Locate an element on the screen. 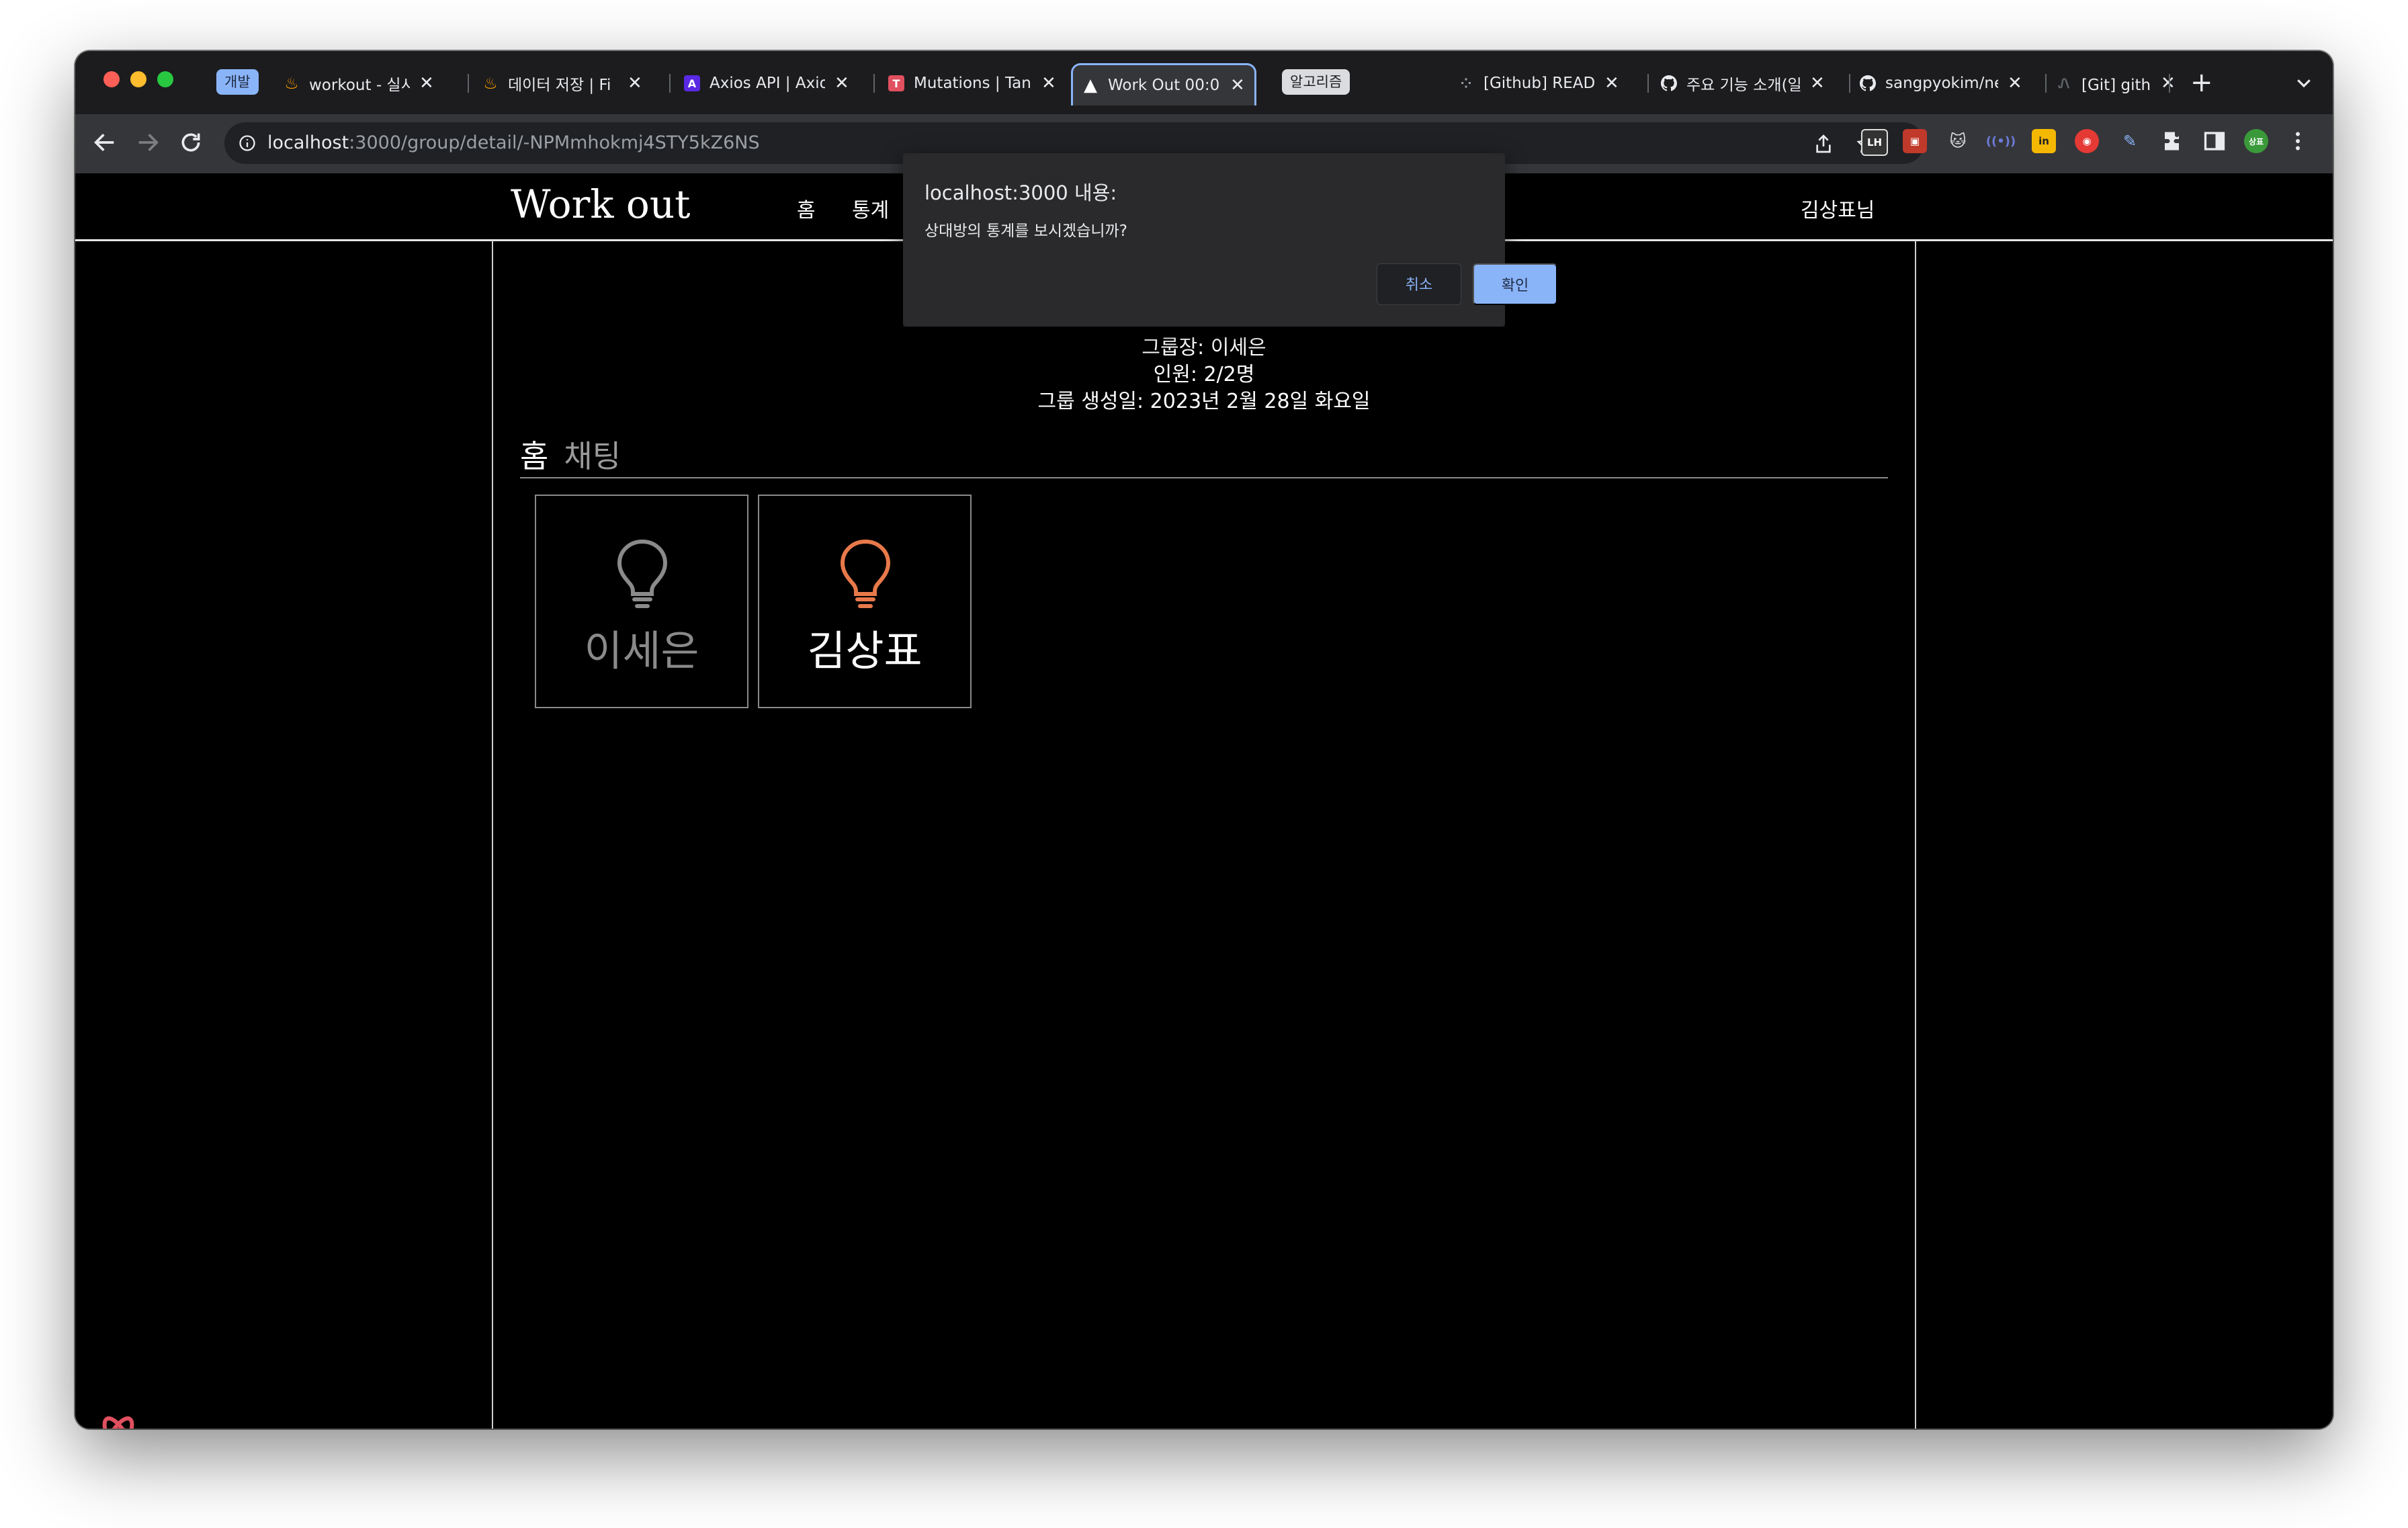  chevron-down-icon is located at coordinates (2304, 83).